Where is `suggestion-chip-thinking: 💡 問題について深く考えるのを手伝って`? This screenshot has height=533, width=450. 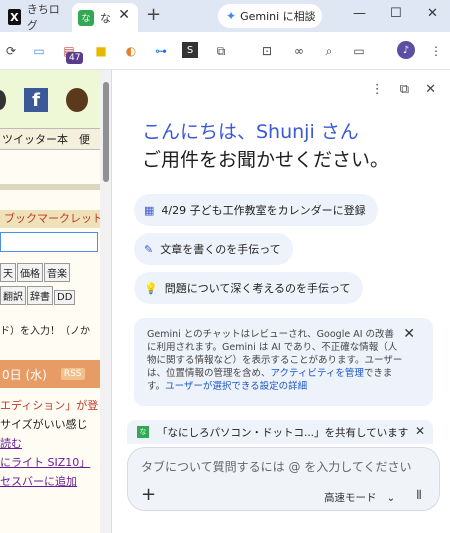
suggestion-chip-thinking: 💡 問題について深く考えるのを手伝って is located at coordinates (248, 288).